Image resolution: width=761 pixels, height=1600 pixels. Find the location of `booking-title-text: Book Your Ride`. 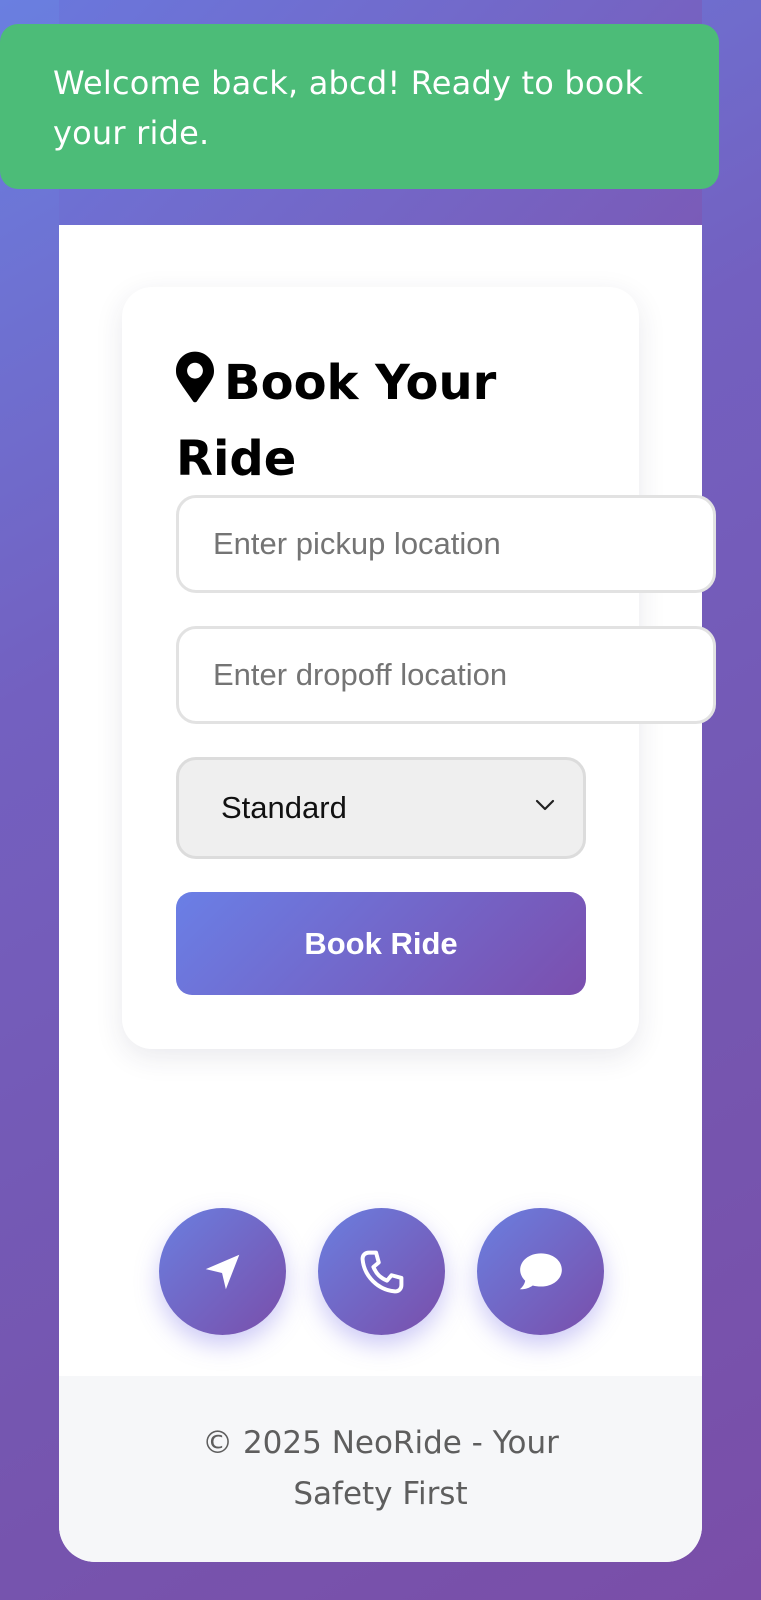

booking-title-text: Book Your Ride is located at coordinates (336, 421).